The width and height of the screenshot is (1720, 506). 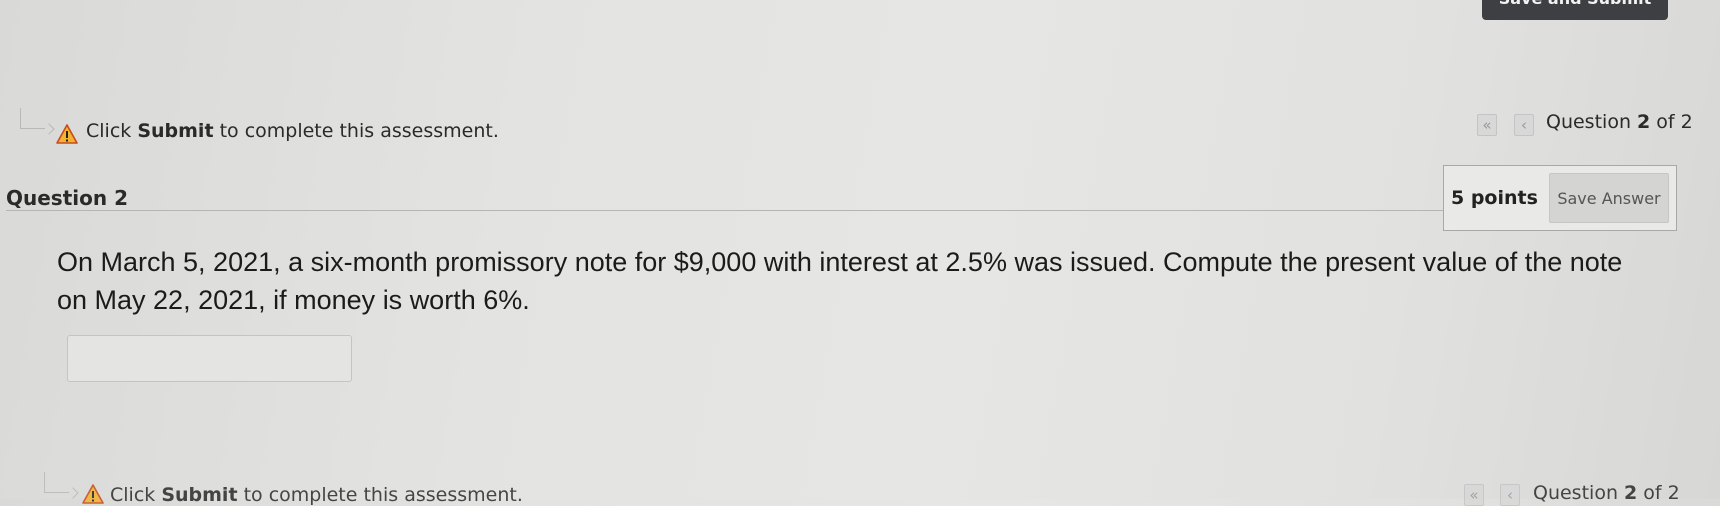 What do you see at coordinates (67, 198) in the screenshot?
I see `question-title: Question 2` at bounding box center [67, 198].